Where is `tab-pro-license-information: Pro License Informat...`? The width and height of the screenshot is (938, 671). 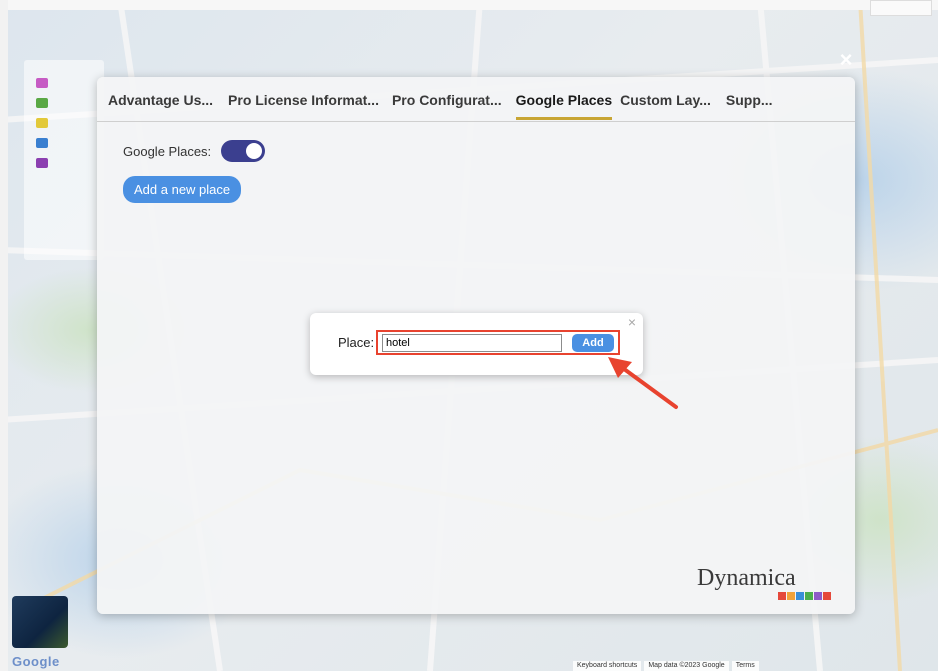
tab-pro-license-information: Pro License Informat... is located at coordinates (303, 99).